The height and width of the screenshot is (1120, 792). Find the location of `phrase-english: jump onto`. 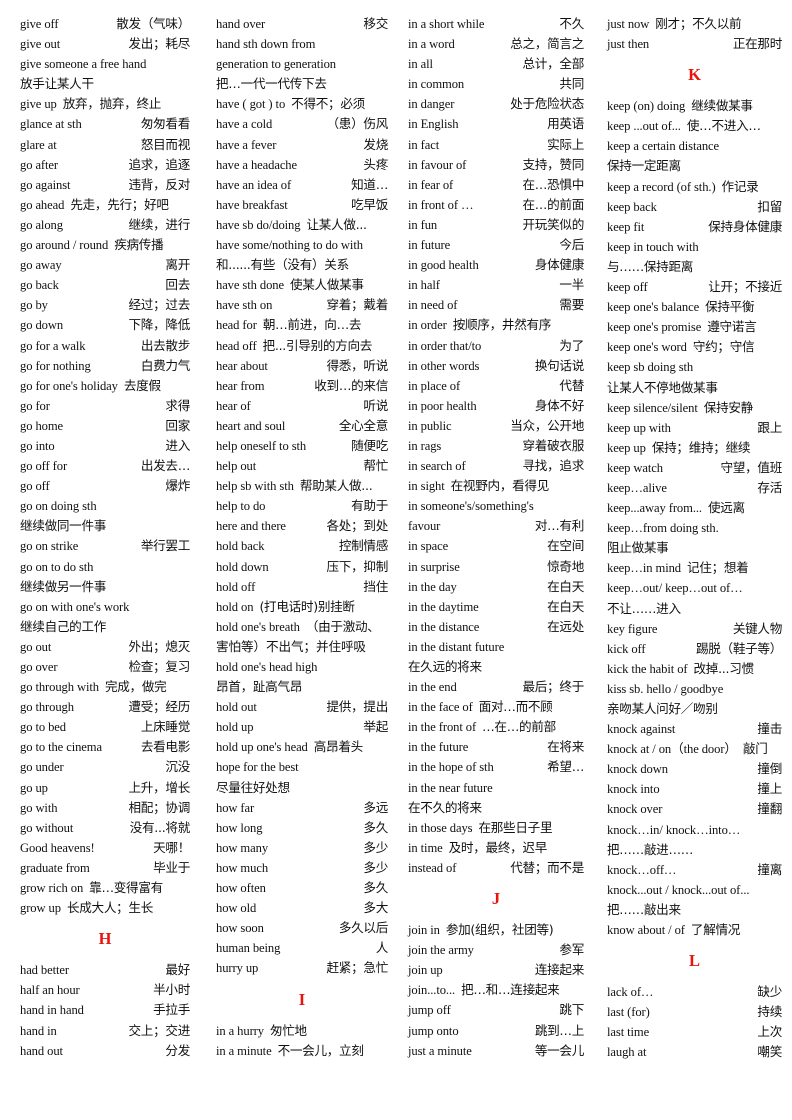

phrase-english: jump onto is located at coordinates (433, 1030).